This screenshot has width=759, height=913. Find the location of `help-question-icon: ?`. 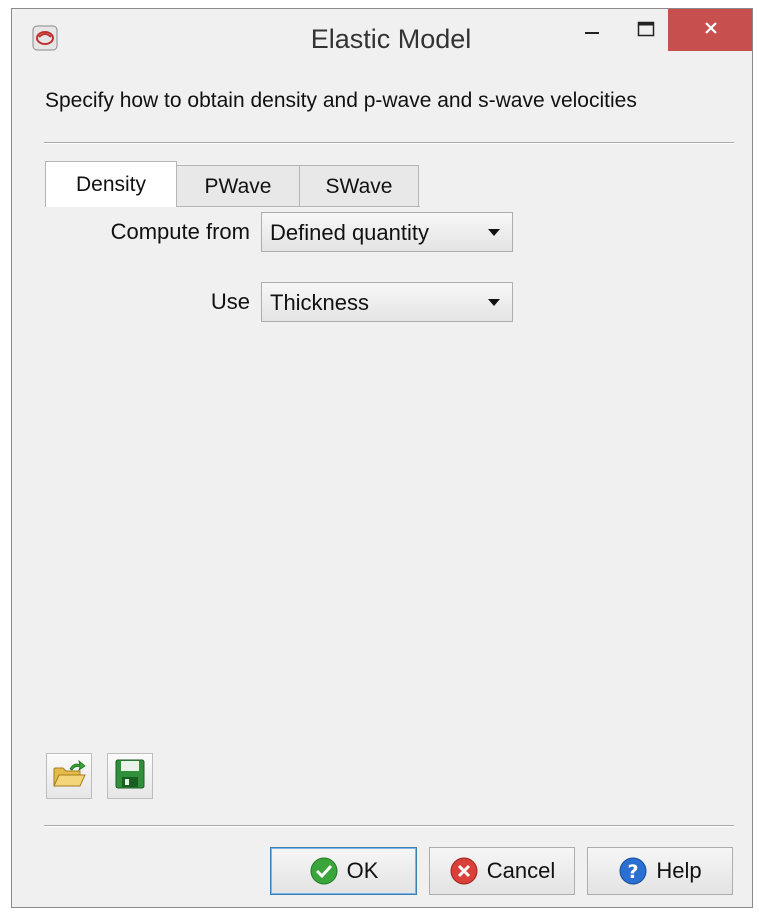

help-question-icon: ? is located at coordinates (633, 871).